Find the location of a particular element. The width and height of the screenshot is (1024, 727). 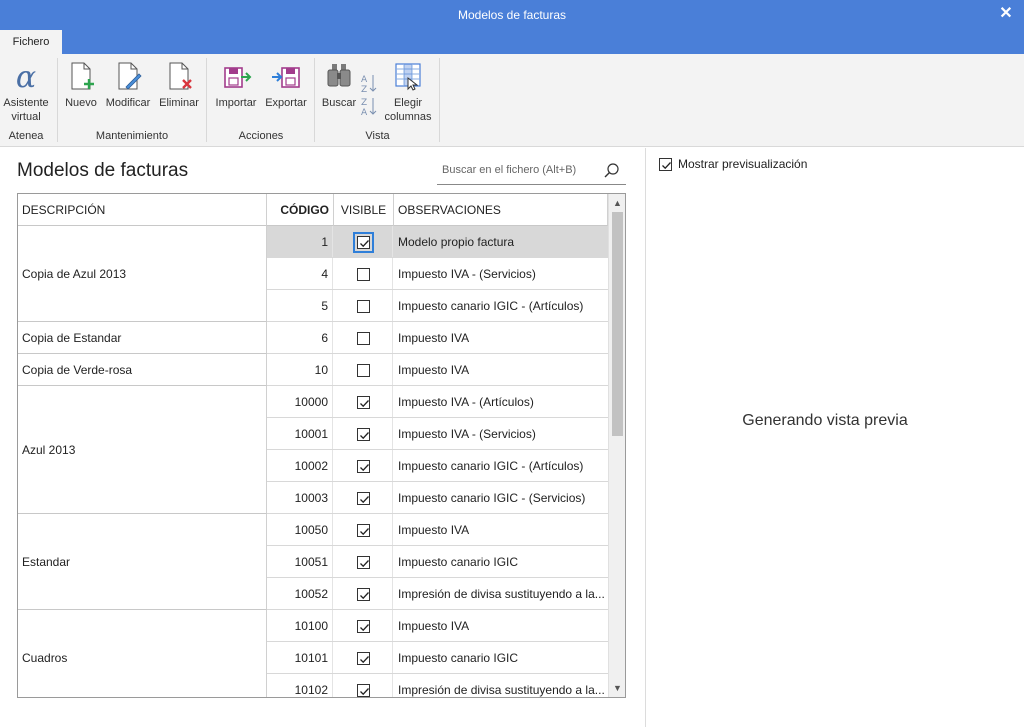

table-row: 10 Impuesto IVA is located at coordinates (437, 370).